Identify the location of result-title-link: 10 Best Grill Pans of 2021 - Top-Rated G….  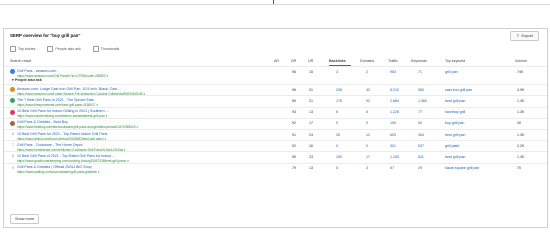
(66, 156).